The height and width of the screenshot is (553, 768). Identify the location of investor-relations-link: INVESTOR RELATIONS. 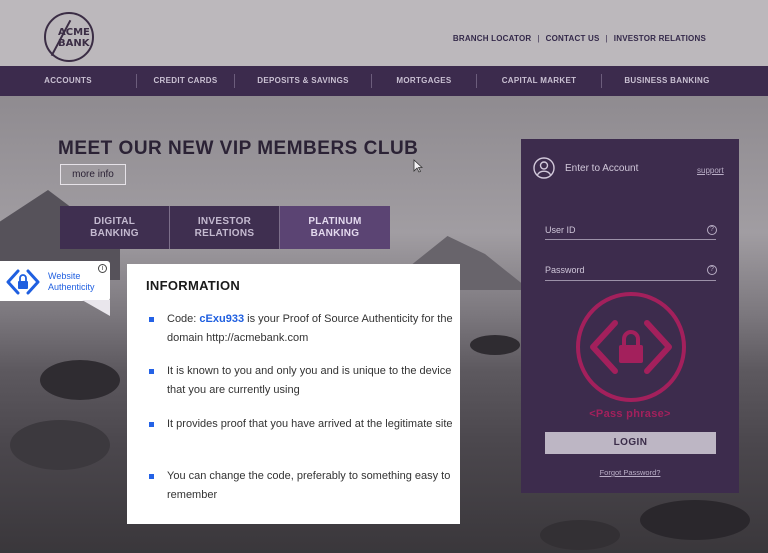
(660, 38).